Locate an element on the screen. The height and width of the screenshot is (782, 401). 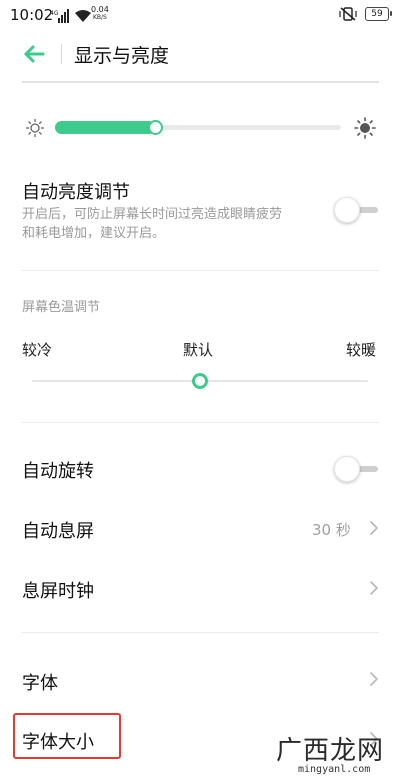
brightness-slider is located at coordinates (198, 127).